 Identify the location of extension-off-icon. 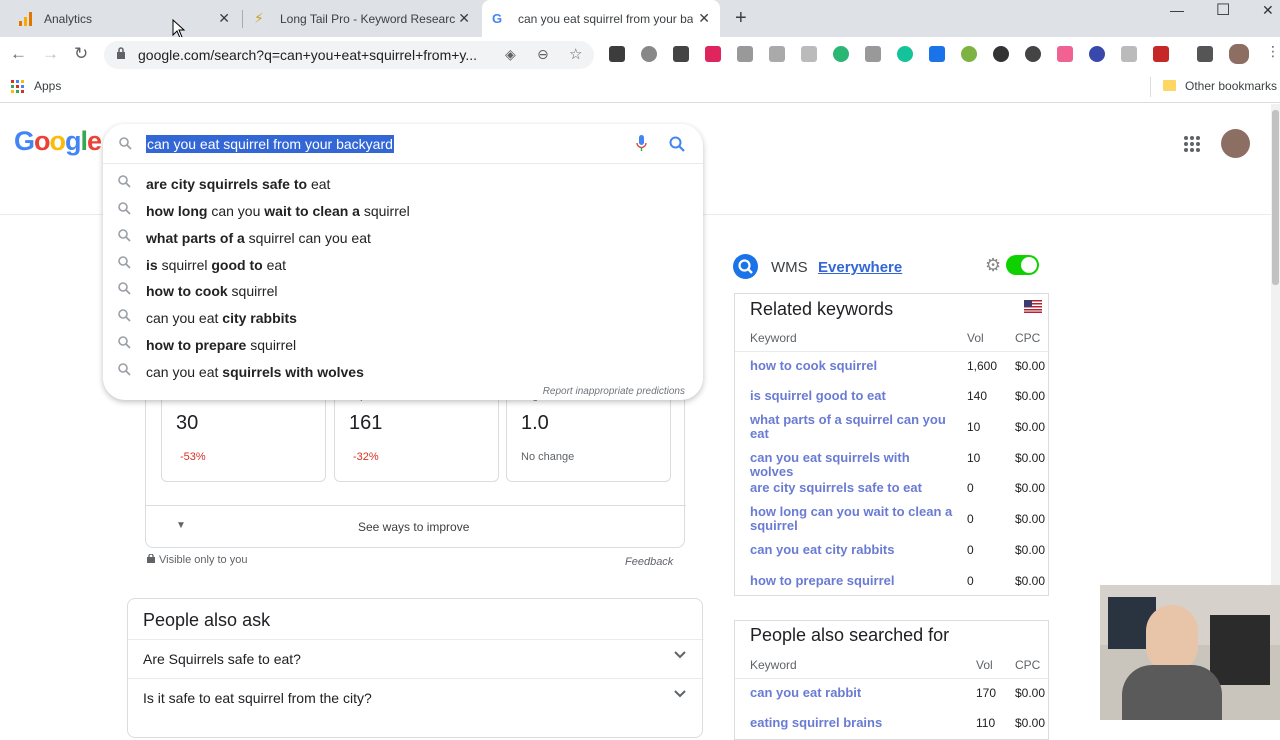
(745, 54).